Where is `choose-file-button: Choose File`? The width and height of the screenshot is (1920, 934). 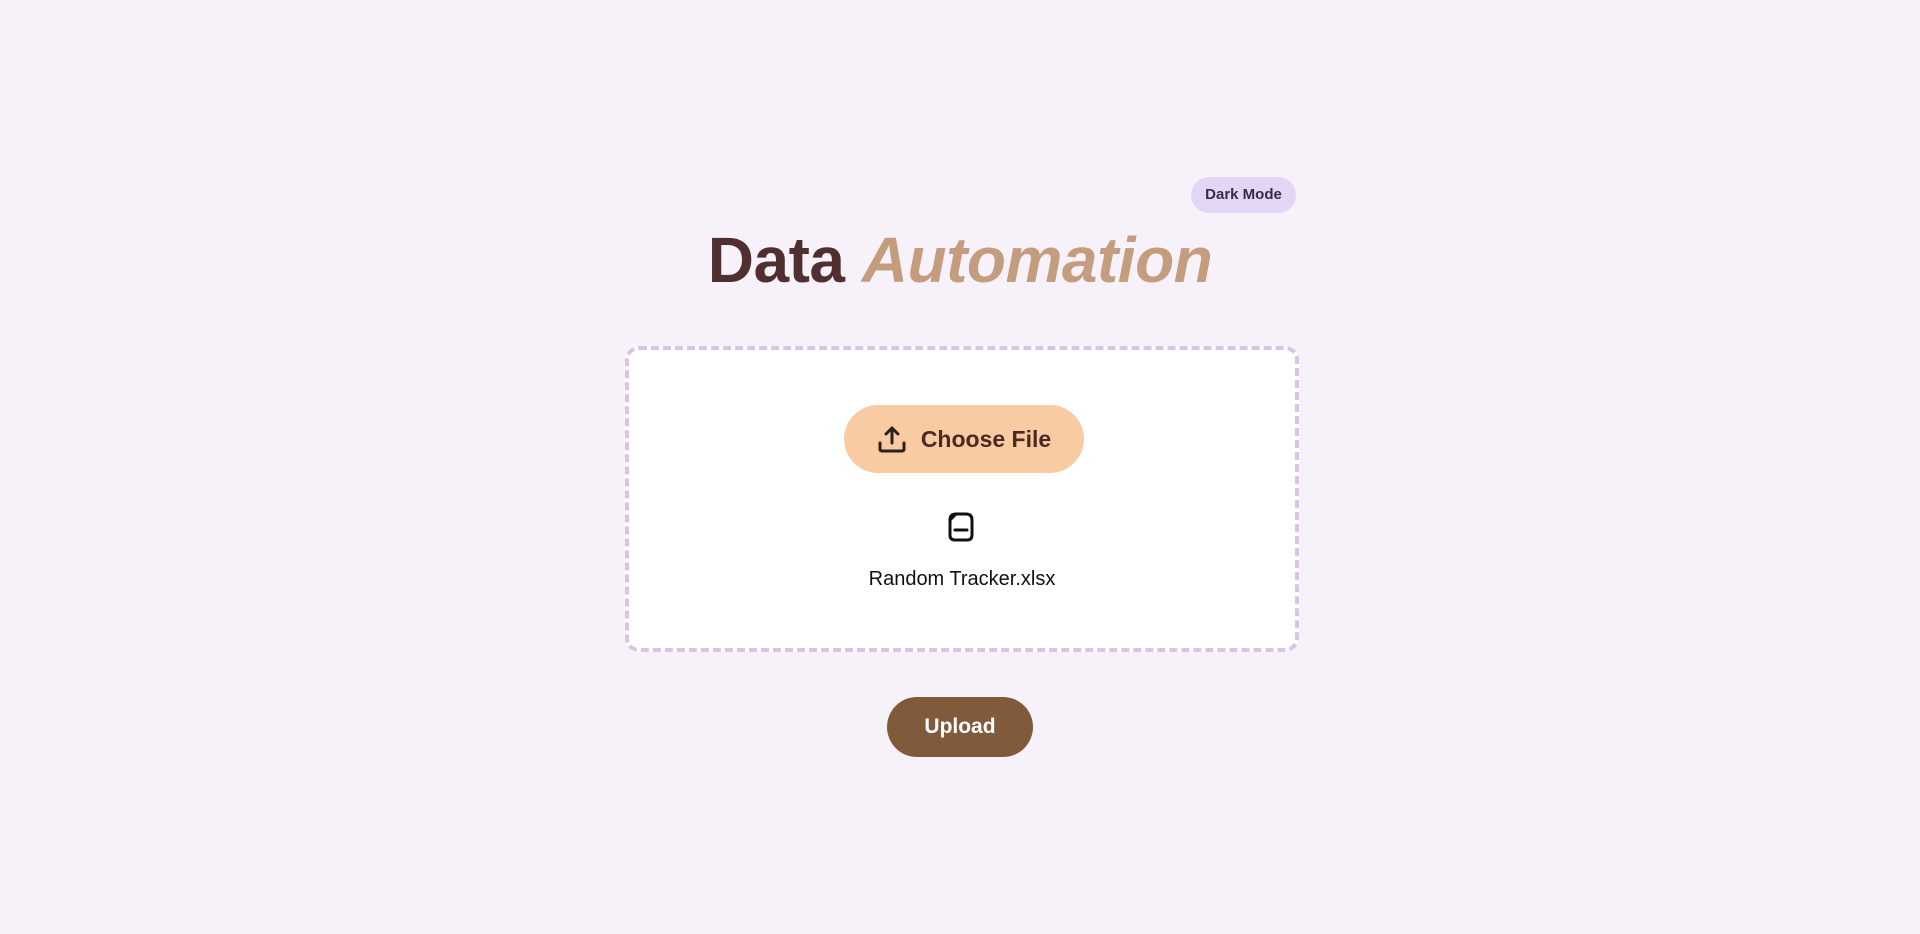
choose-file-button: Choose File is located at coordinates (964, 439).